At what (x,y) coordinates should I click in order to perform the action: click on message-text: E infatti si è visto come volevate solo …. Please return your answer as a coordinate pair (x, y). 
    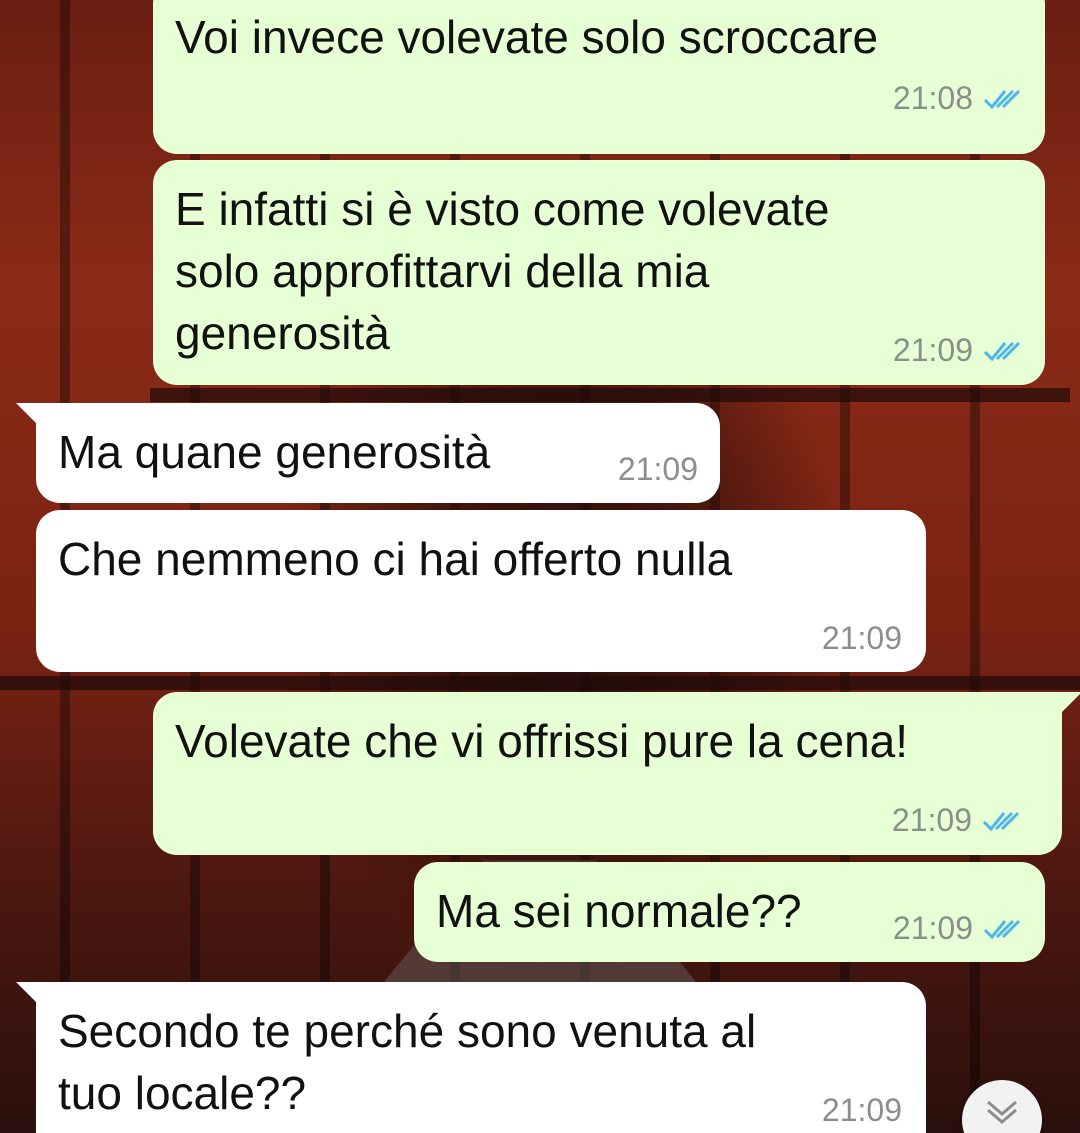
    Looking at the image, I should click on (502, 271).